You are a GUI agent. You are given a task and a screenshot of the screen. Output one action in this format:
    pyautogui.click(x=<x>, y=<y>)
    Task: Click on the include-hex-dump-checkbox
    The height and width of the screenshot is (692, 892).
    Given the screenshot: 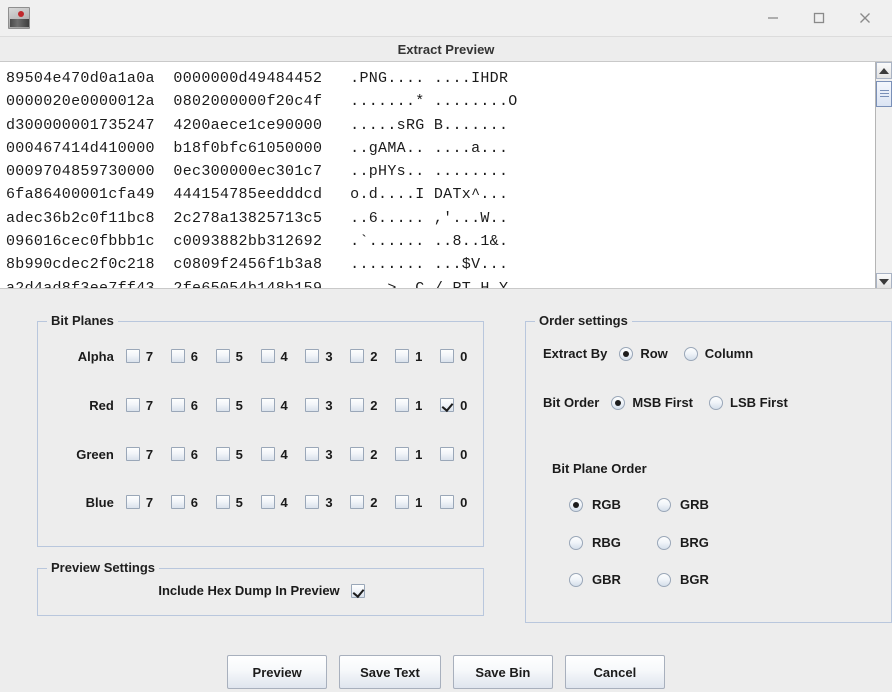 What is the action you would take?
    pyautogui.click(x=357, y=590)
    